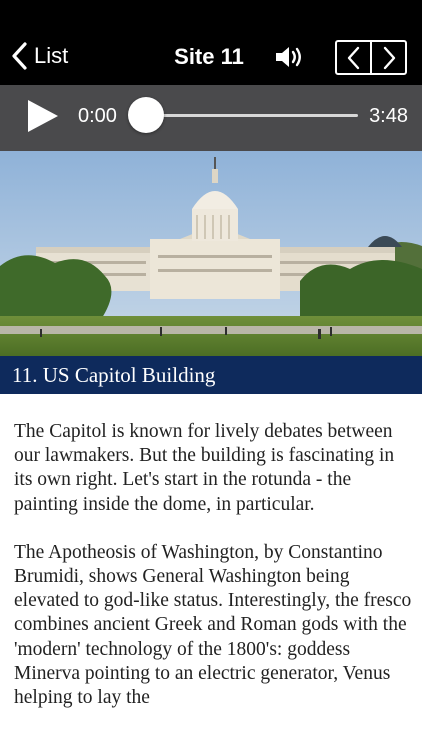  What do you see at coordinates (43, 116) in the screenshot?
I see `play-icon` at bounding box center [43, 116].